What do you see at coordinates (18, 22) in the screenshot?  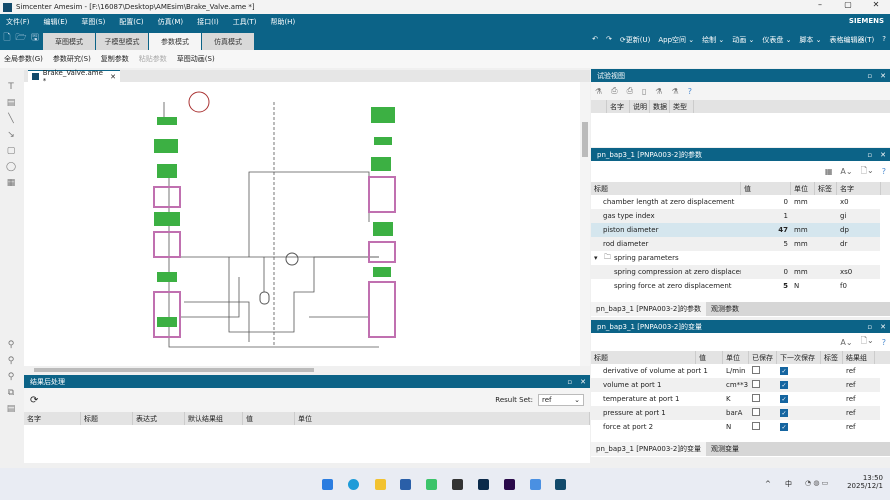 I see `menu-file: 文件(F)` at bounding box center [18, 22].